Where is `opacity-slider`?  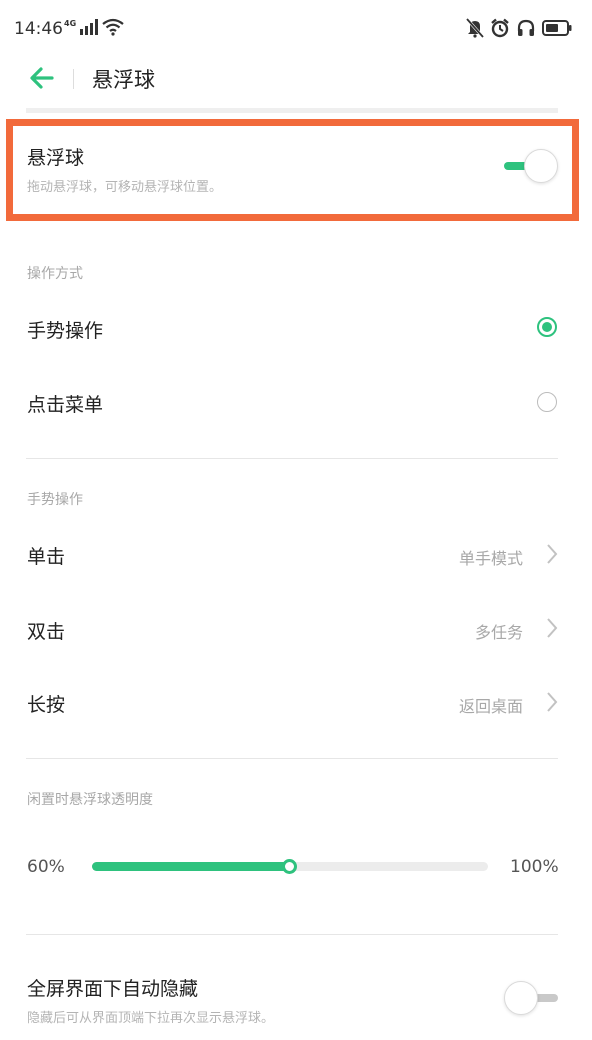
opacity-slider is located at coordinates (290, 866).